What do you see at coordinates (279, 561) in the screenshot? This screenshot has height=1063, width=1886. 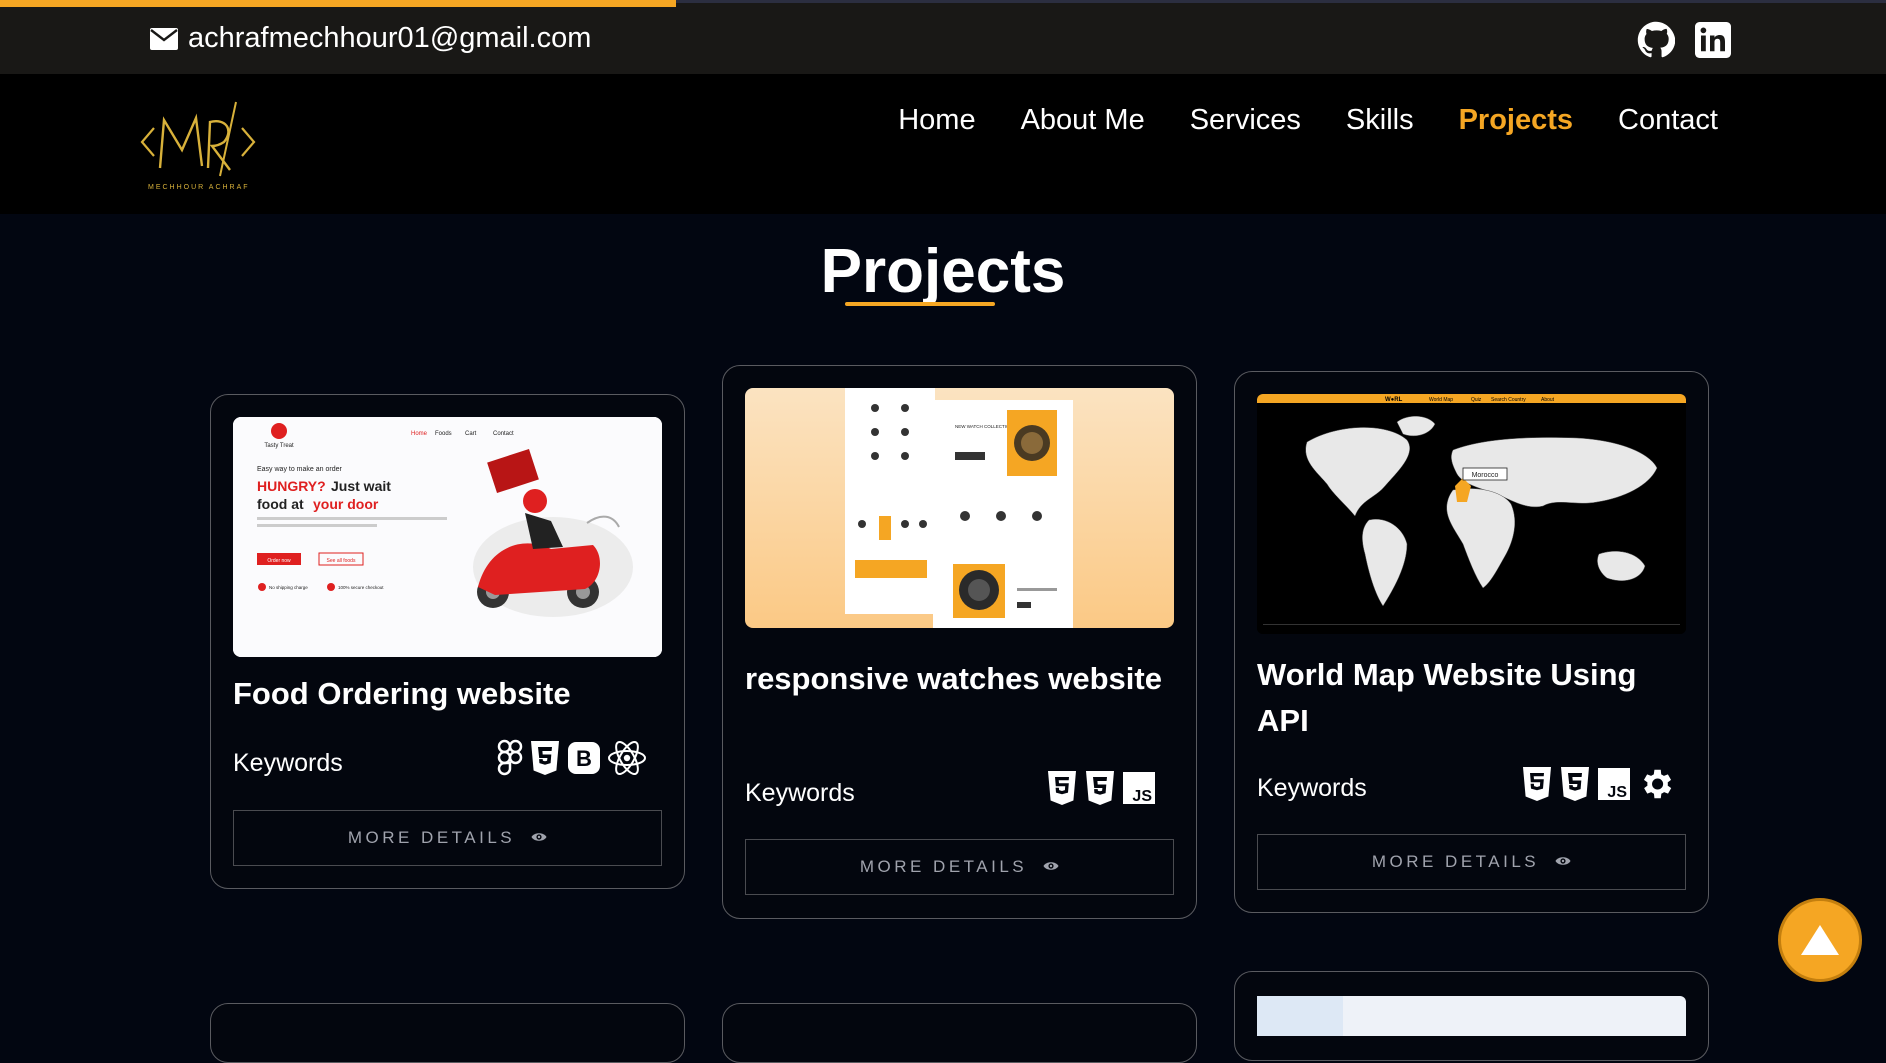 I see `svg-text: Order now` at bounding box center [279, 561].